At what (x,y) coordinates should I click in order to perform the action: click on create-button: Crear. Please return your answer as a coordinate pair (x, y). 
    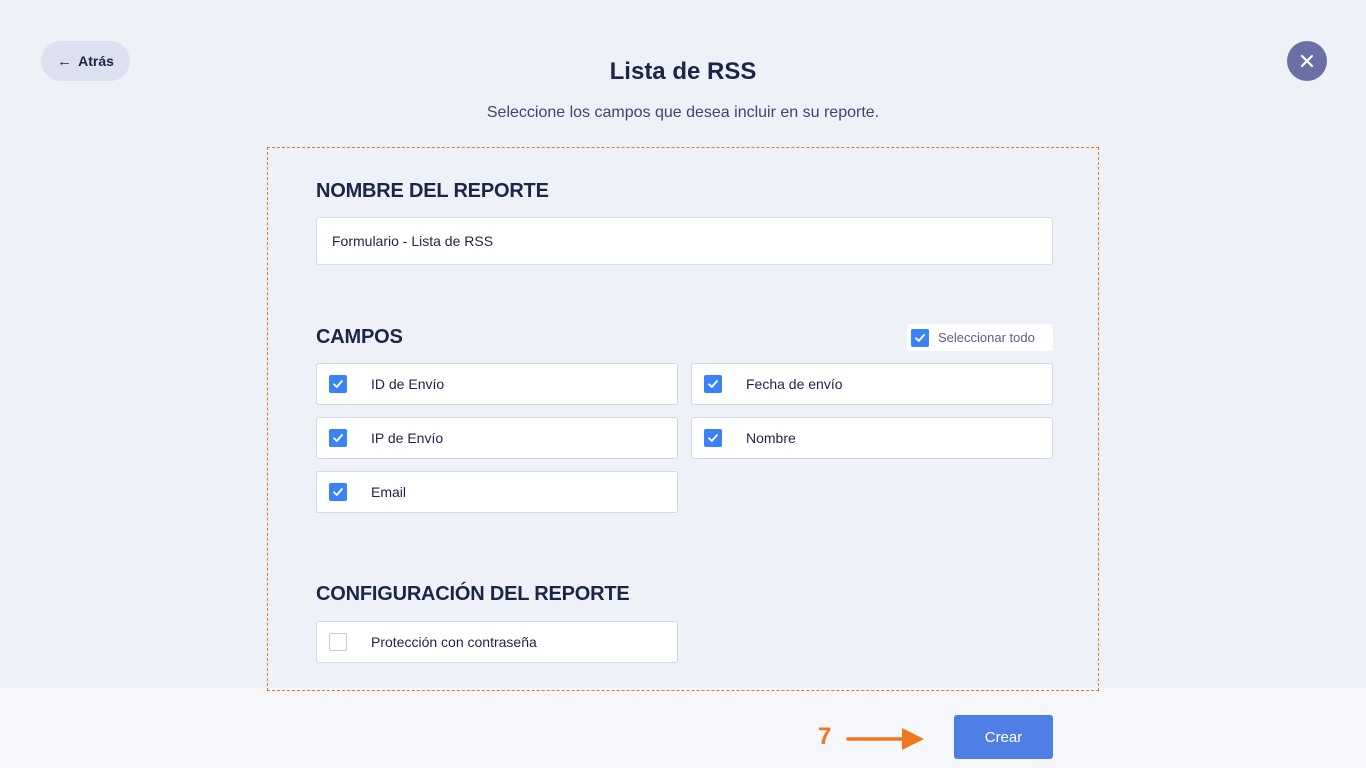
    Looking at the image, I should click on (1003, 737).